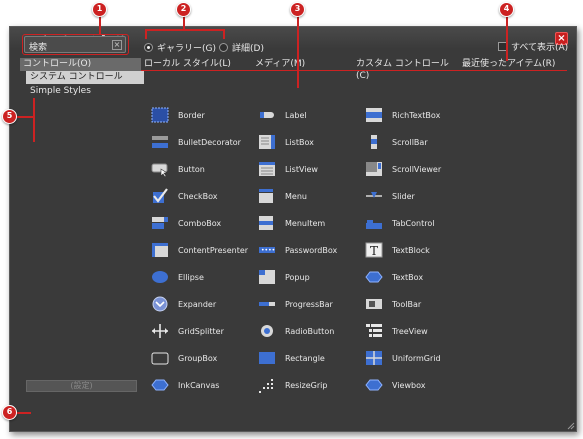 The width and height of the screenshot is (583, 439). Describe the element at coordinates (533, 46) in the screenshot. I see `show-all-checkbox: すべて表示(A)` at that location.